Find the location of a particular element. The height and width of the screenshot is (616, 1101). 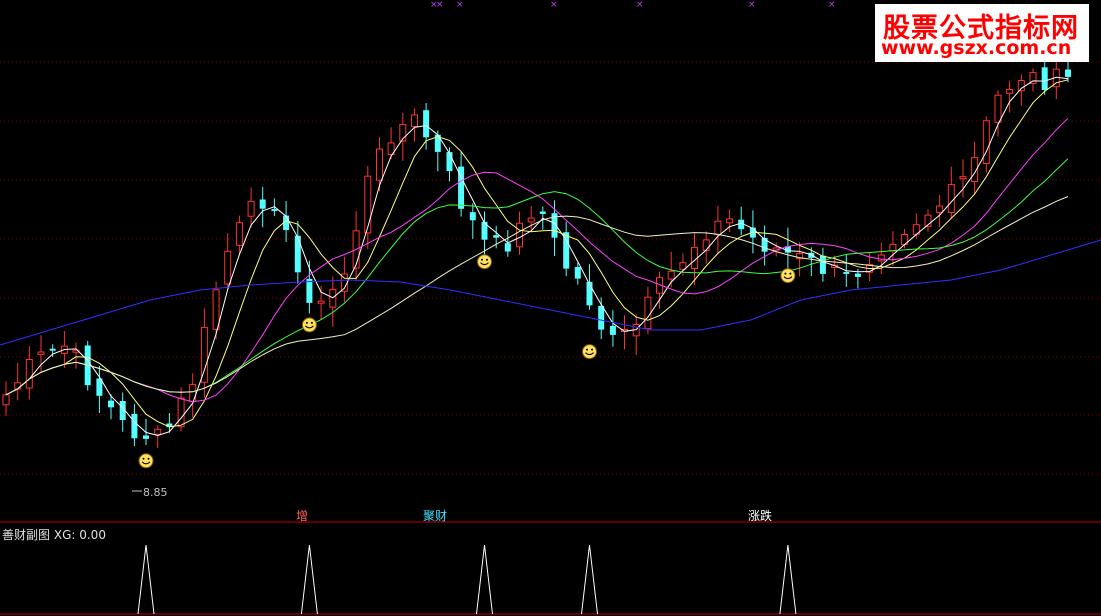

sub-panel-indicator: XG: is located at coordinates (64, 535).